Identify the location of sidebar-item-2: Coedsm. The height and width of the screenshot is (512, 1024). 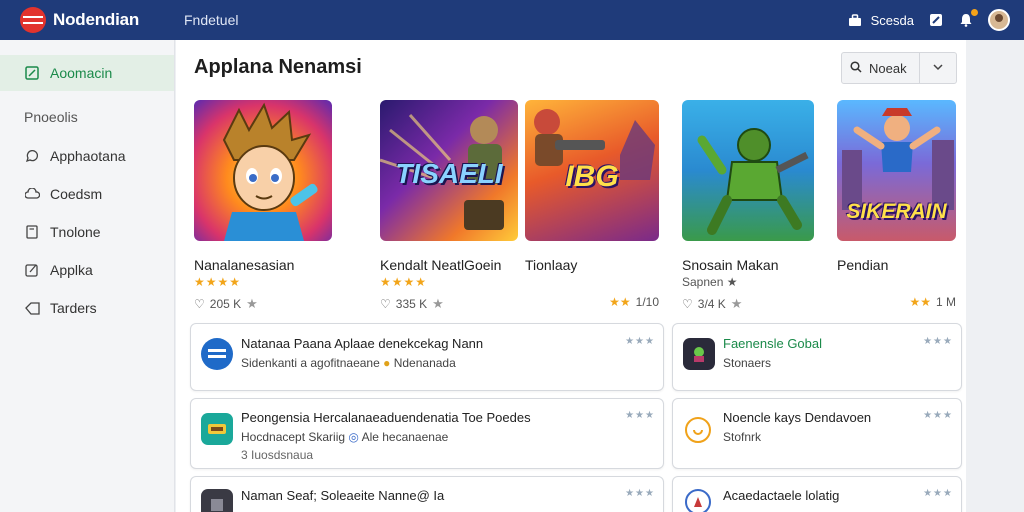
(87, 194).